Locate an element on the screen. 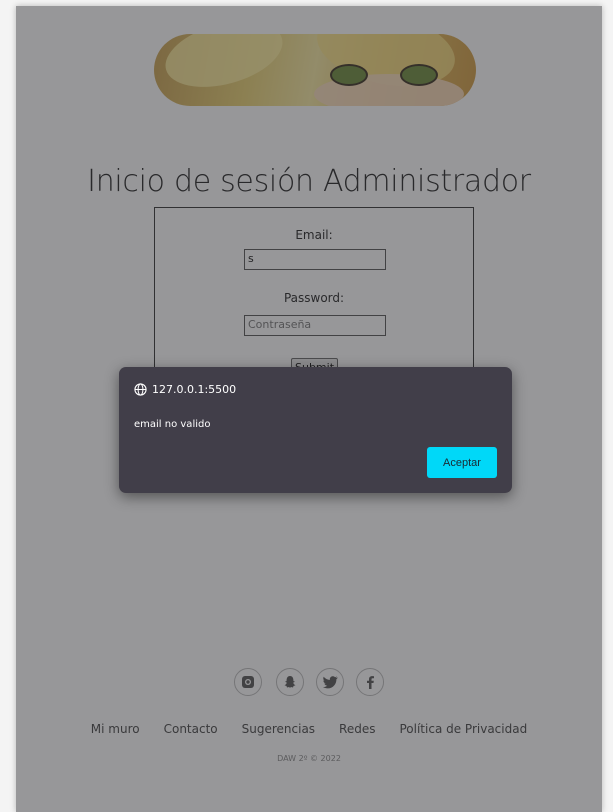 The image size is (613, 812). dialog-origin-text: 127.0.0.1:5500 is located at coordinates (194, 389).